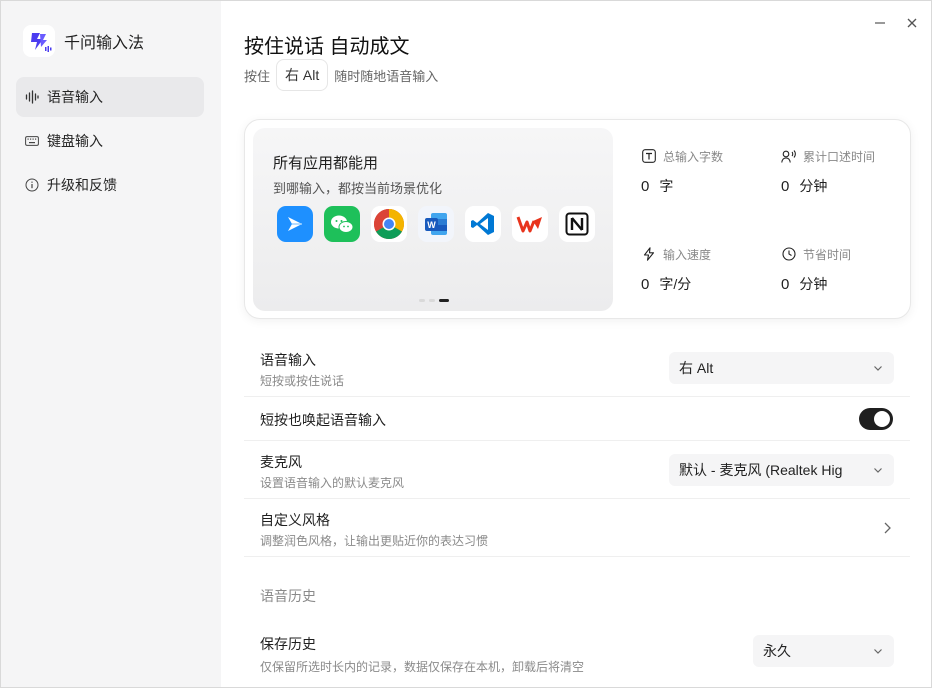 Image resolution: width=932 pixels, height=688 pixels. What do you see at coordinates (483, 224) in the screenshot?
I see `vscode-icon` at bounding box center [483, 224].